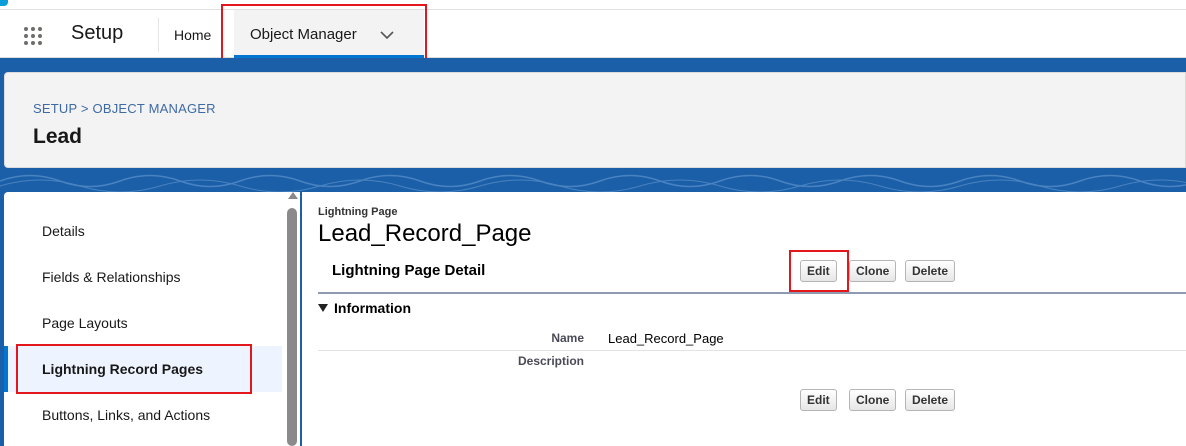 The image size is (1186, 446). Describe the element at coordinates (358, 212) in the screenshot. I see `page-type-label: Lightning Page` at that location.